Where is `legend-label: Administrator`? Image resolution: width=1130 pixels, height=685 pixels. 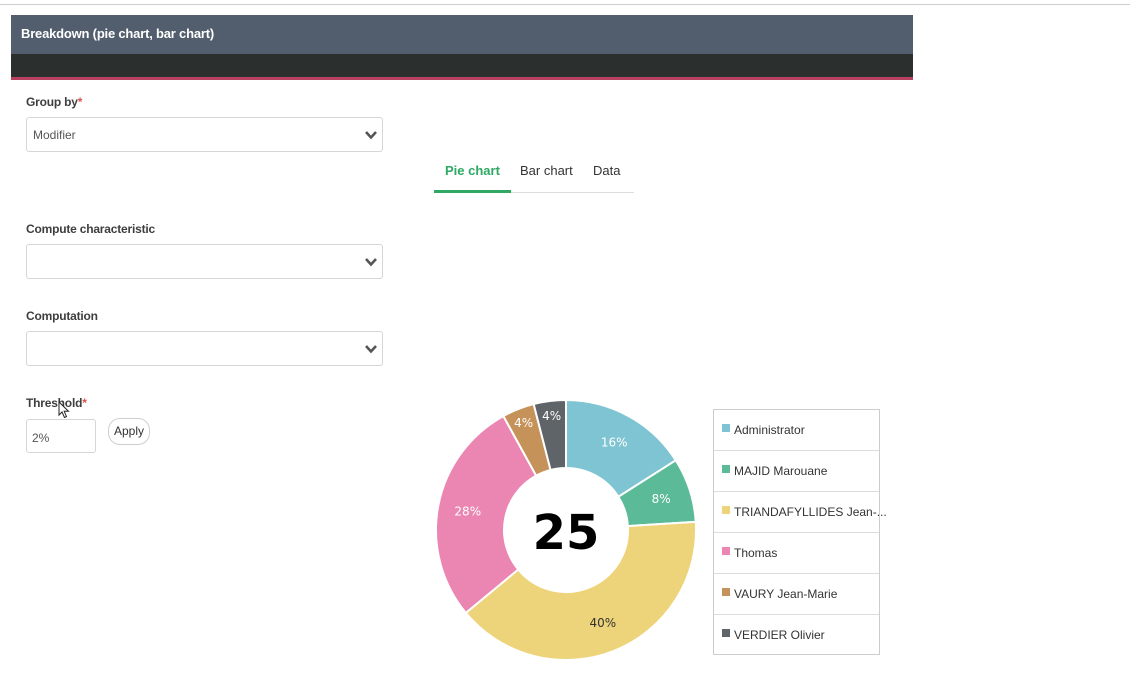
legend-label: Administrator is located at coordinates (769, 430).